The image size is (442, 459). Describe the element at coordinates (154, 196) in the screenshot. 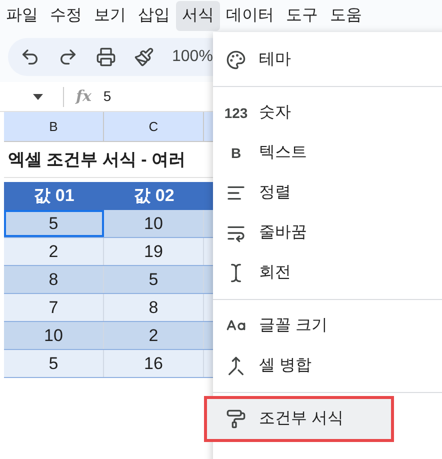

I see `table-header-cell-text: 값 02` at that location.